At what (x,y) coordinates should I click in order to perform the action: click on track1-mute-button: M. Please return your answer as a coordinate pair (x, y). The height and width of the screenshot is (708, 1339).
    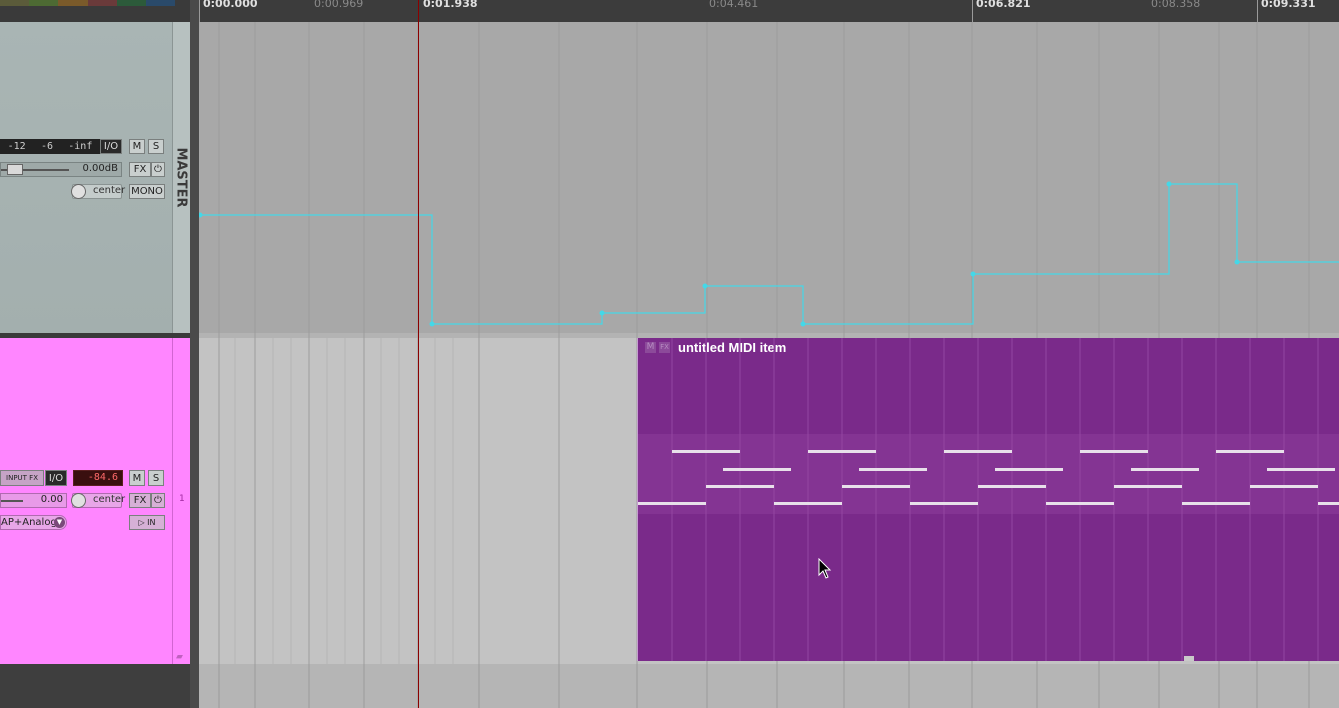
    Looking at the image, I should click on (137, 478).